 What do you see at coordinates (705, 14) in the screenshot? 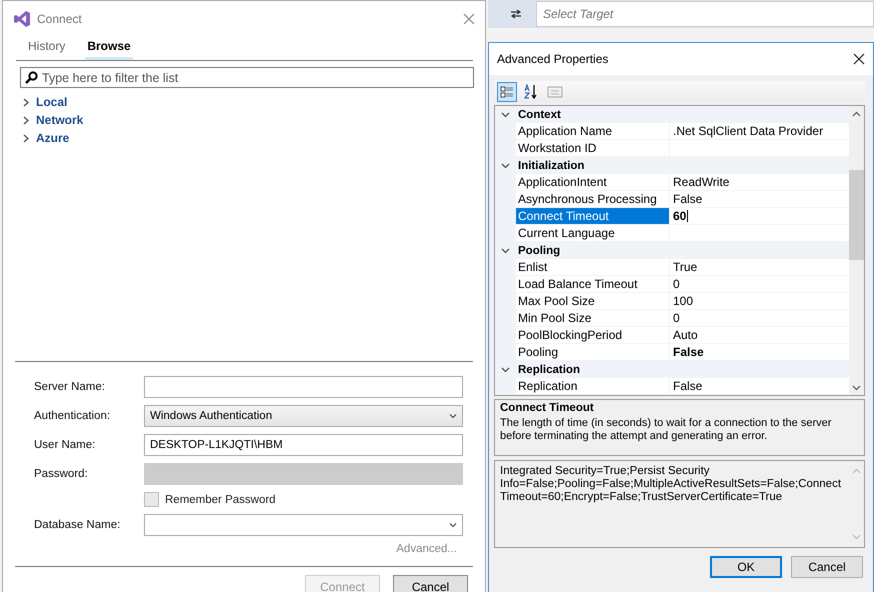
I see `target-field: Select Target` at bounding box center [705, 14].